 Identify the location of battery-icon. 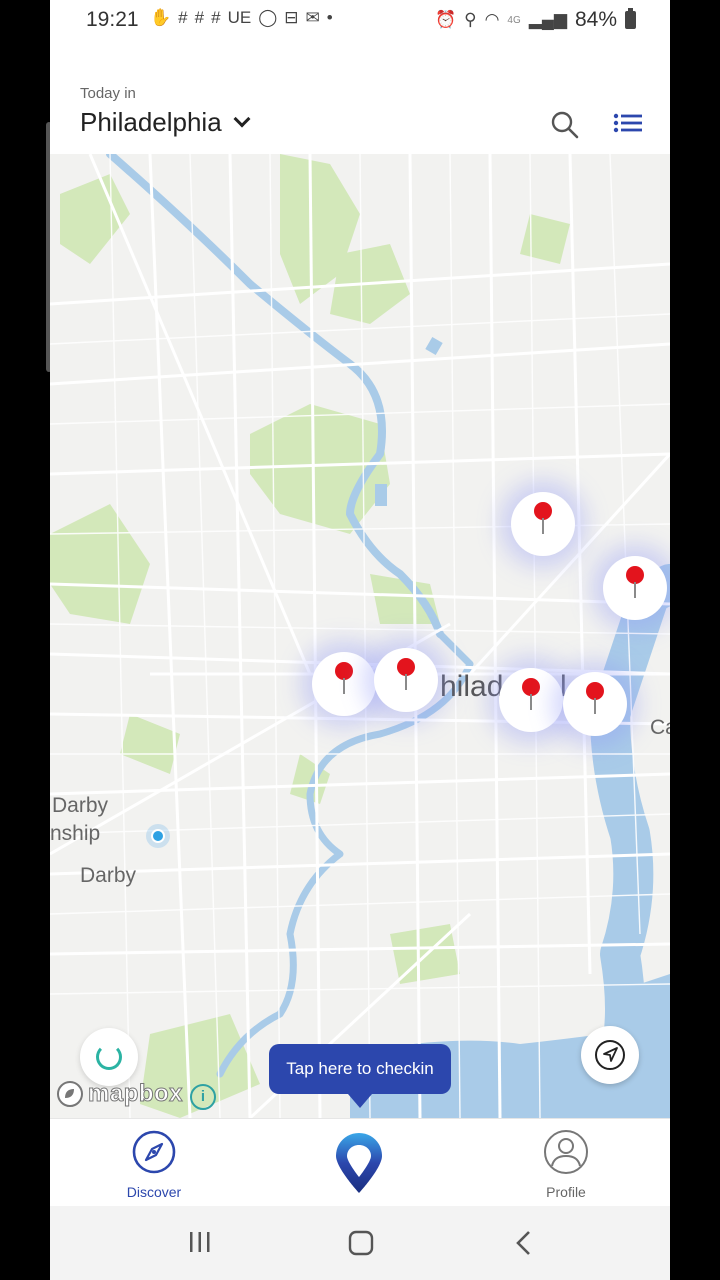
(630, 18).